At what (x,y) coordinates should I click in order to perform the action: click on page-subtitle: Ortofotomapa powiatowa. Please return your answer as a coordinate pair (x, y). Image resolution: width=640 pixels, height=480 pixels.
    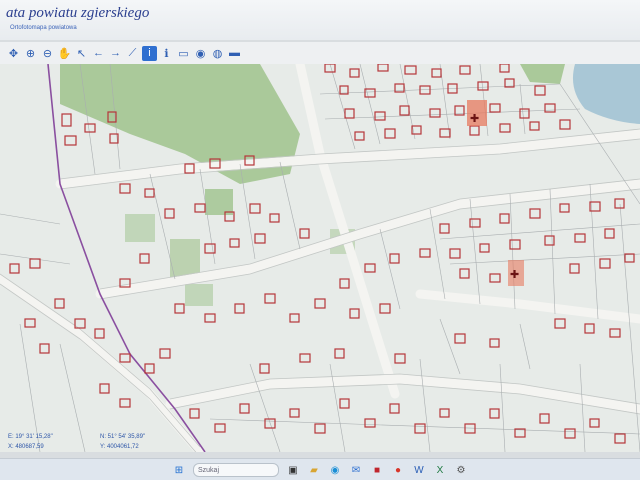
    Looking at the image, I should click on (43, 28).